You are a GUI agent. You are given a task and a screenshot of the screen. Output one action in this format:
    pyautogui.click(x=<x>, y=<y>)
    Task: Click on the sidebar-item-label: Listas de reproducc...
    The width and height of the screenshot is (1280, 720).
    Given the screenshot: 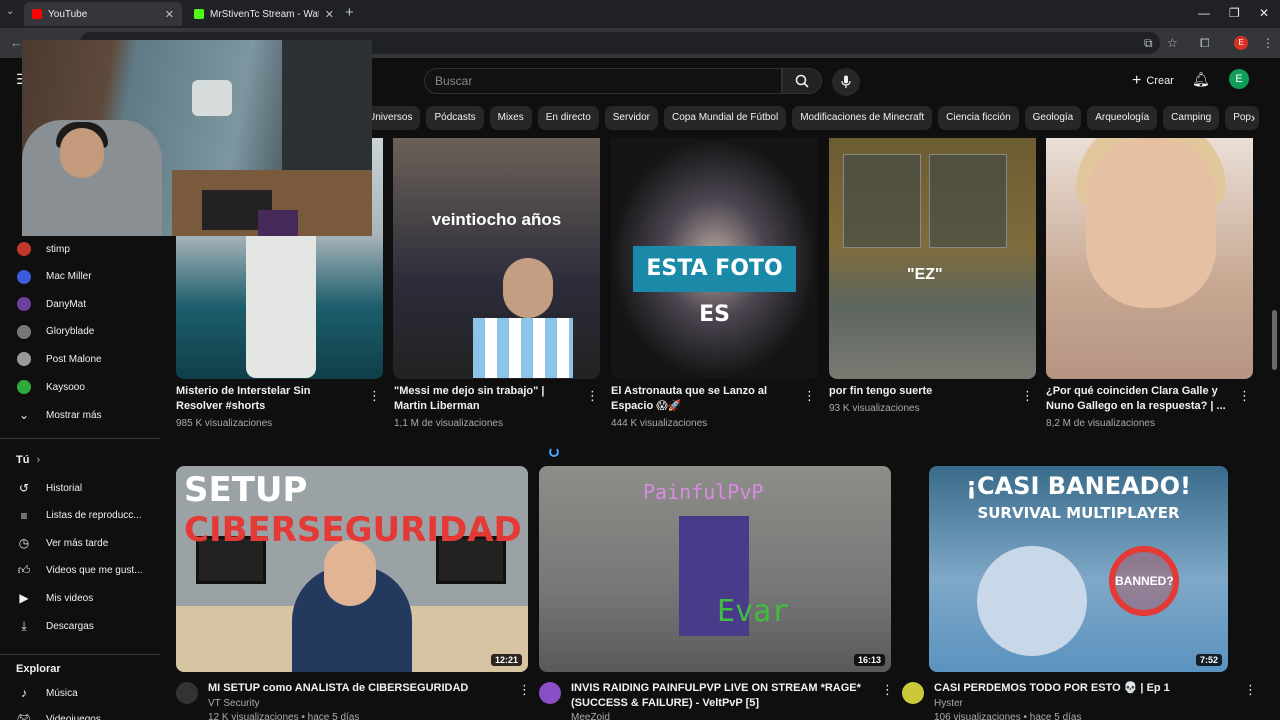 What is the action you would take?
    pyautogui.click(x=94, y=516)
    